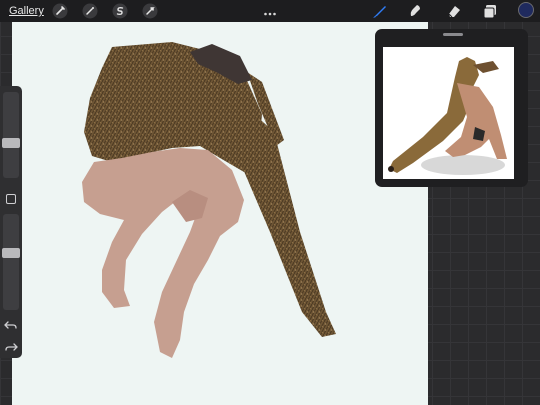 This screenshot has height=405, width=540. I want to click on brush-icon, so click(380, 11).